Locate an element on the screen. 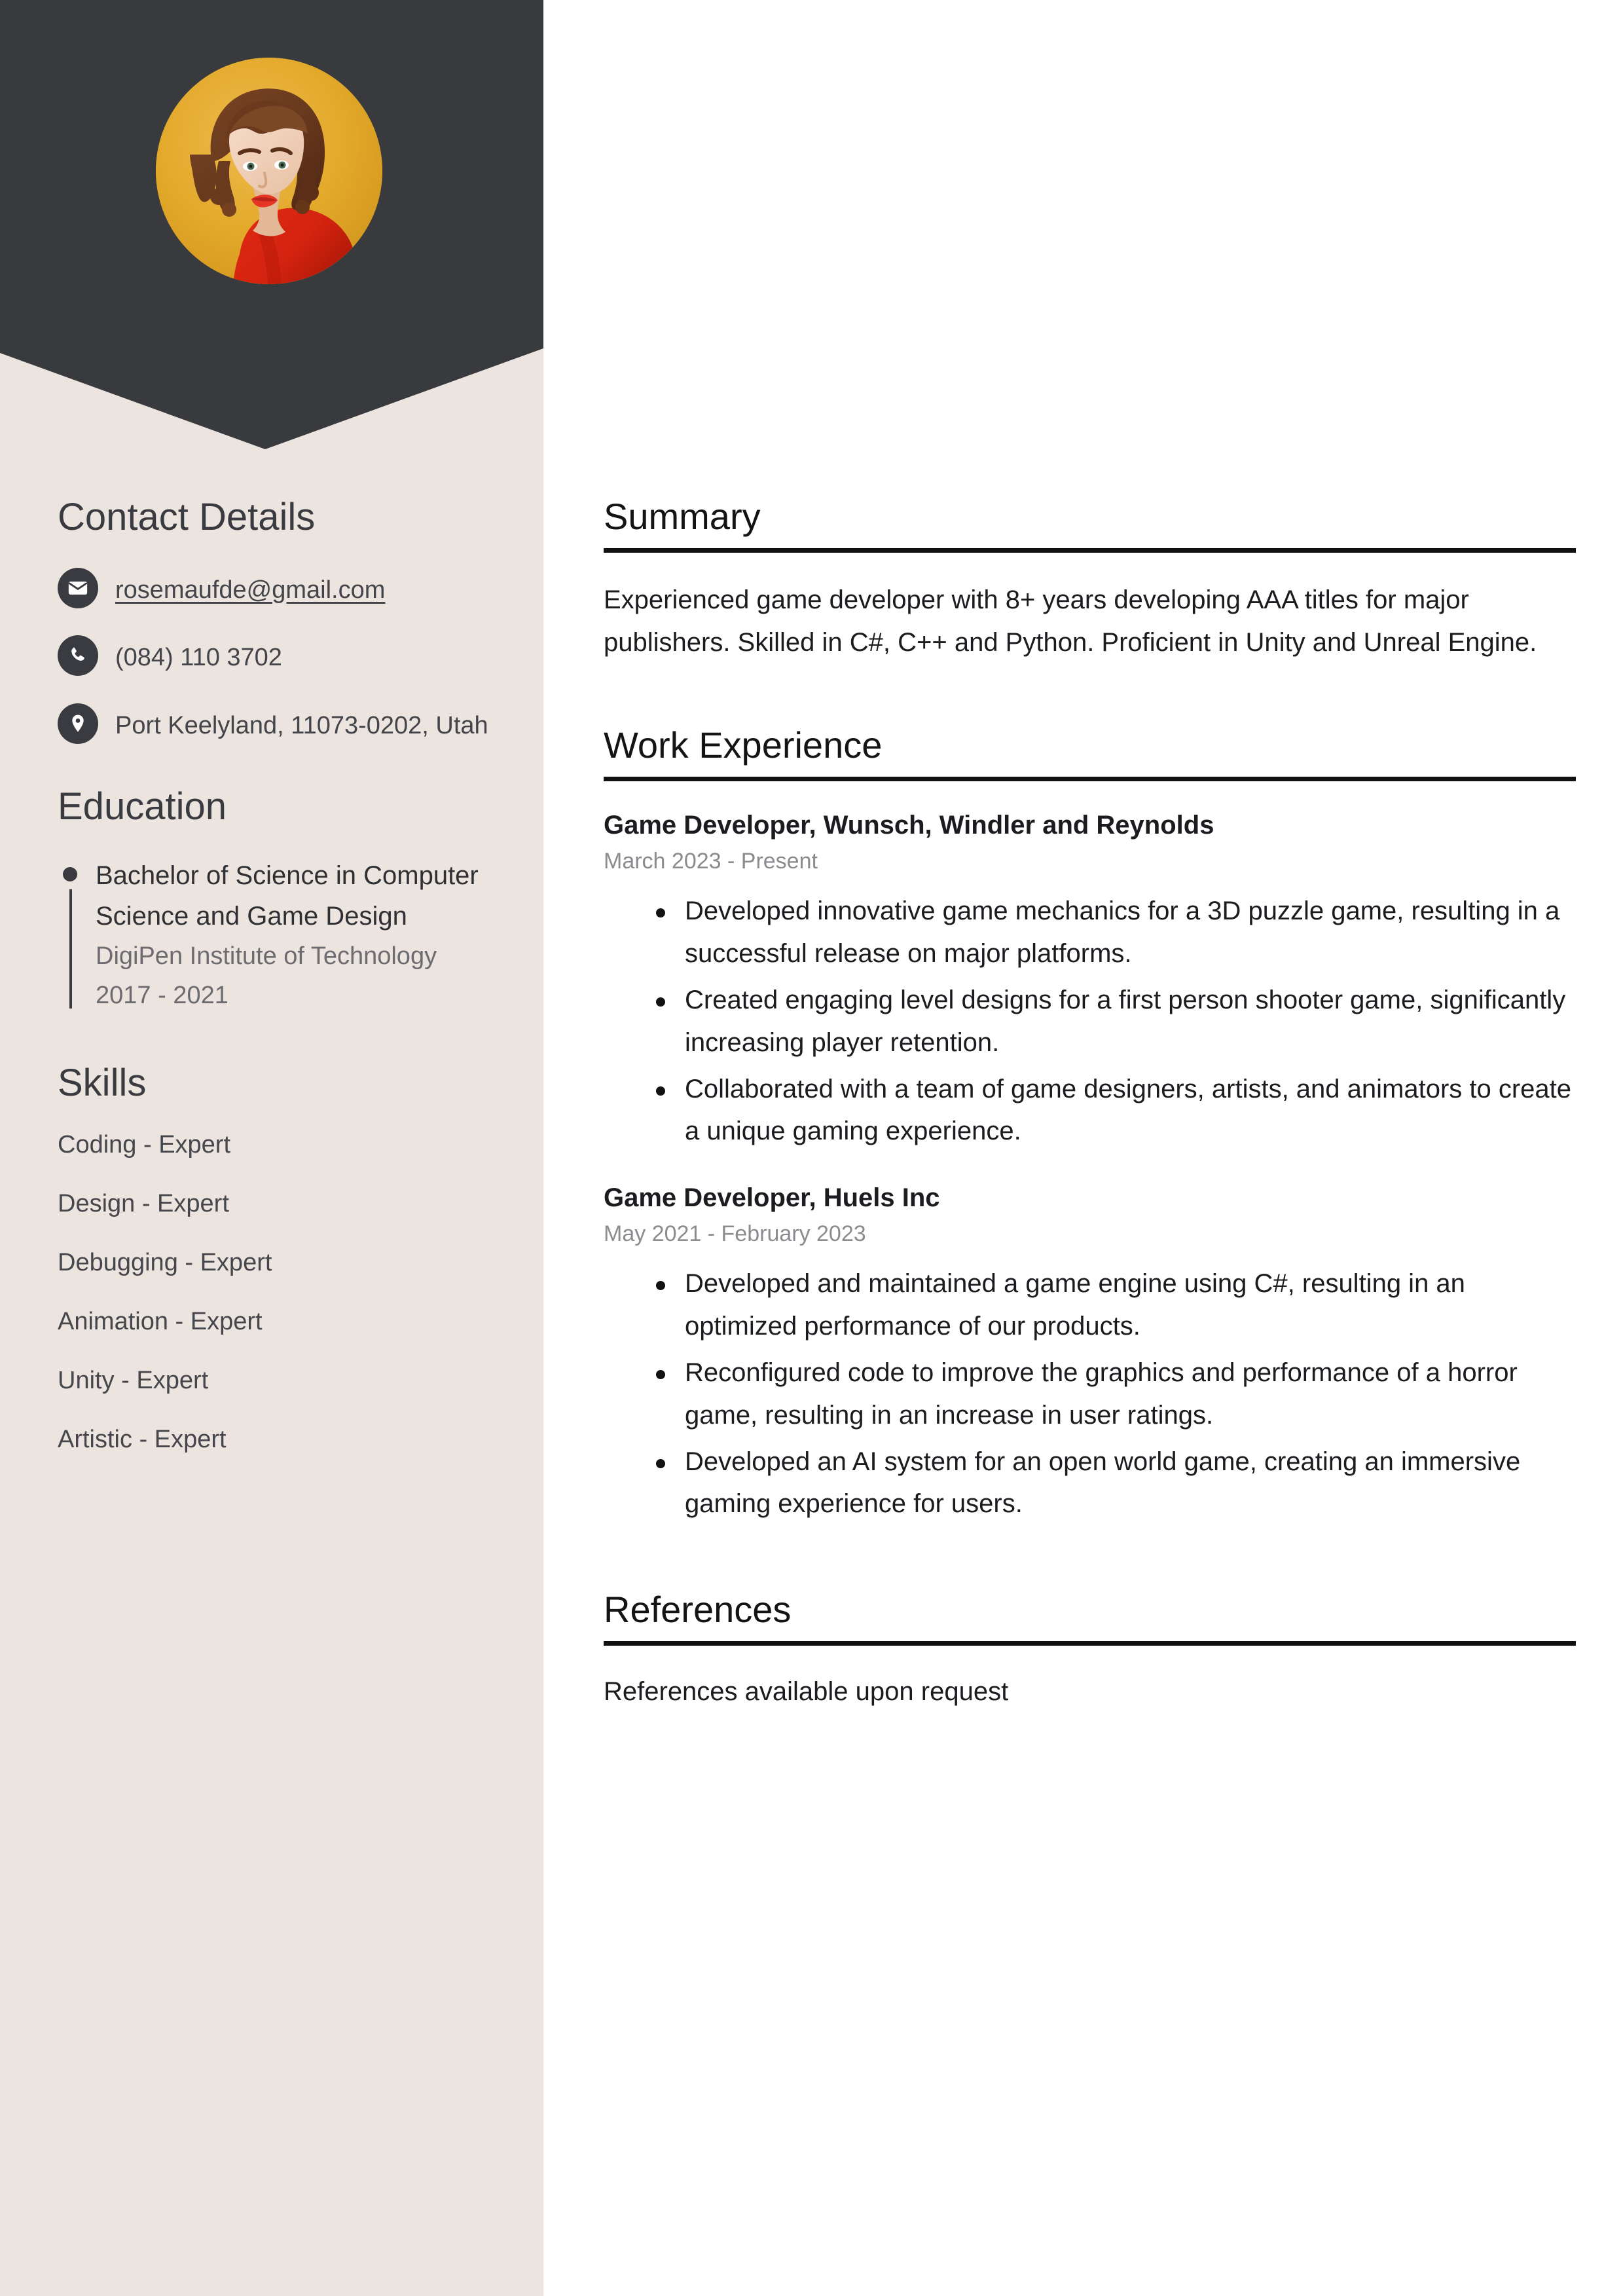 The height and width of the screenshot is (2296, 1623). skill-item: Design - Expert is located at coordinates (143, 1204).